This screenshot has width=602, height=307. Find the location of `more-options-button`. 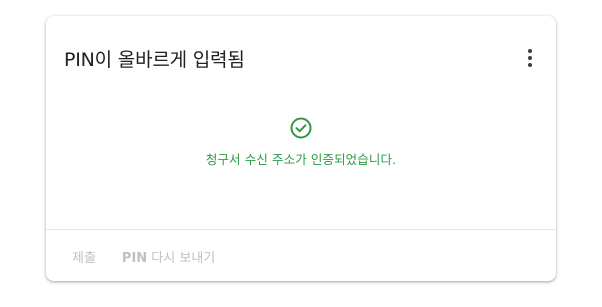

more-options-button is located at coordinates (530, 58).